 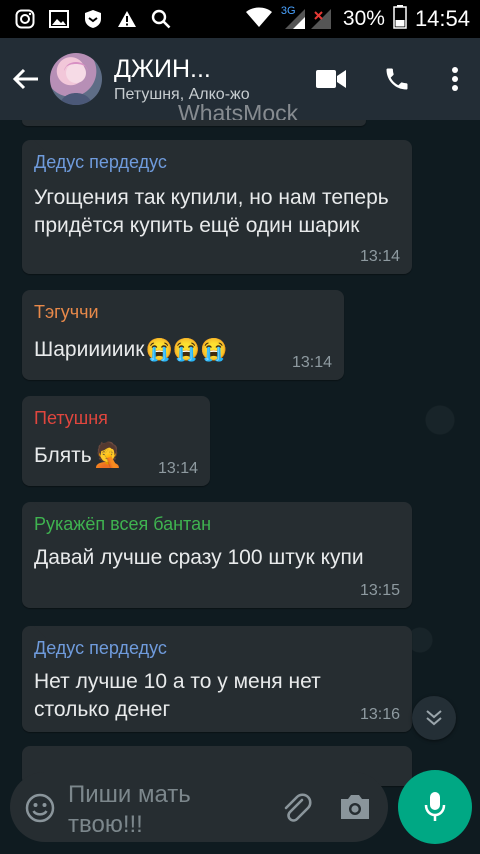 What do you see at coordinates (89, 349) in the screenshot?
I see `message-text: Шарииииик` at bounding box center [89, 349].